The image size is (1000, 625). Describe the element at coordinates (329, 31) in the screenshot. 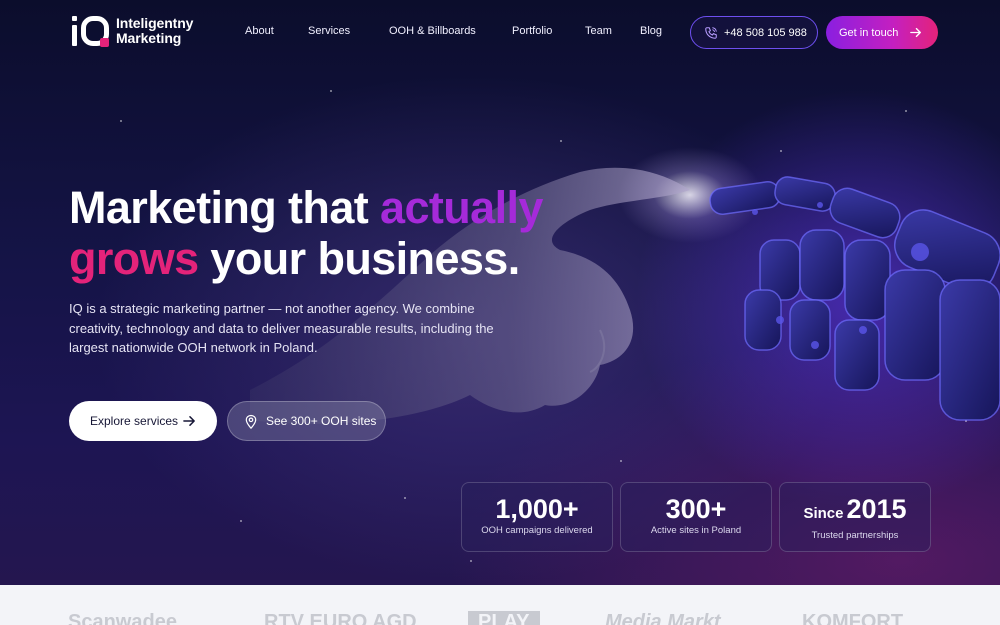

I see `nav-link-services: Services` at that location.